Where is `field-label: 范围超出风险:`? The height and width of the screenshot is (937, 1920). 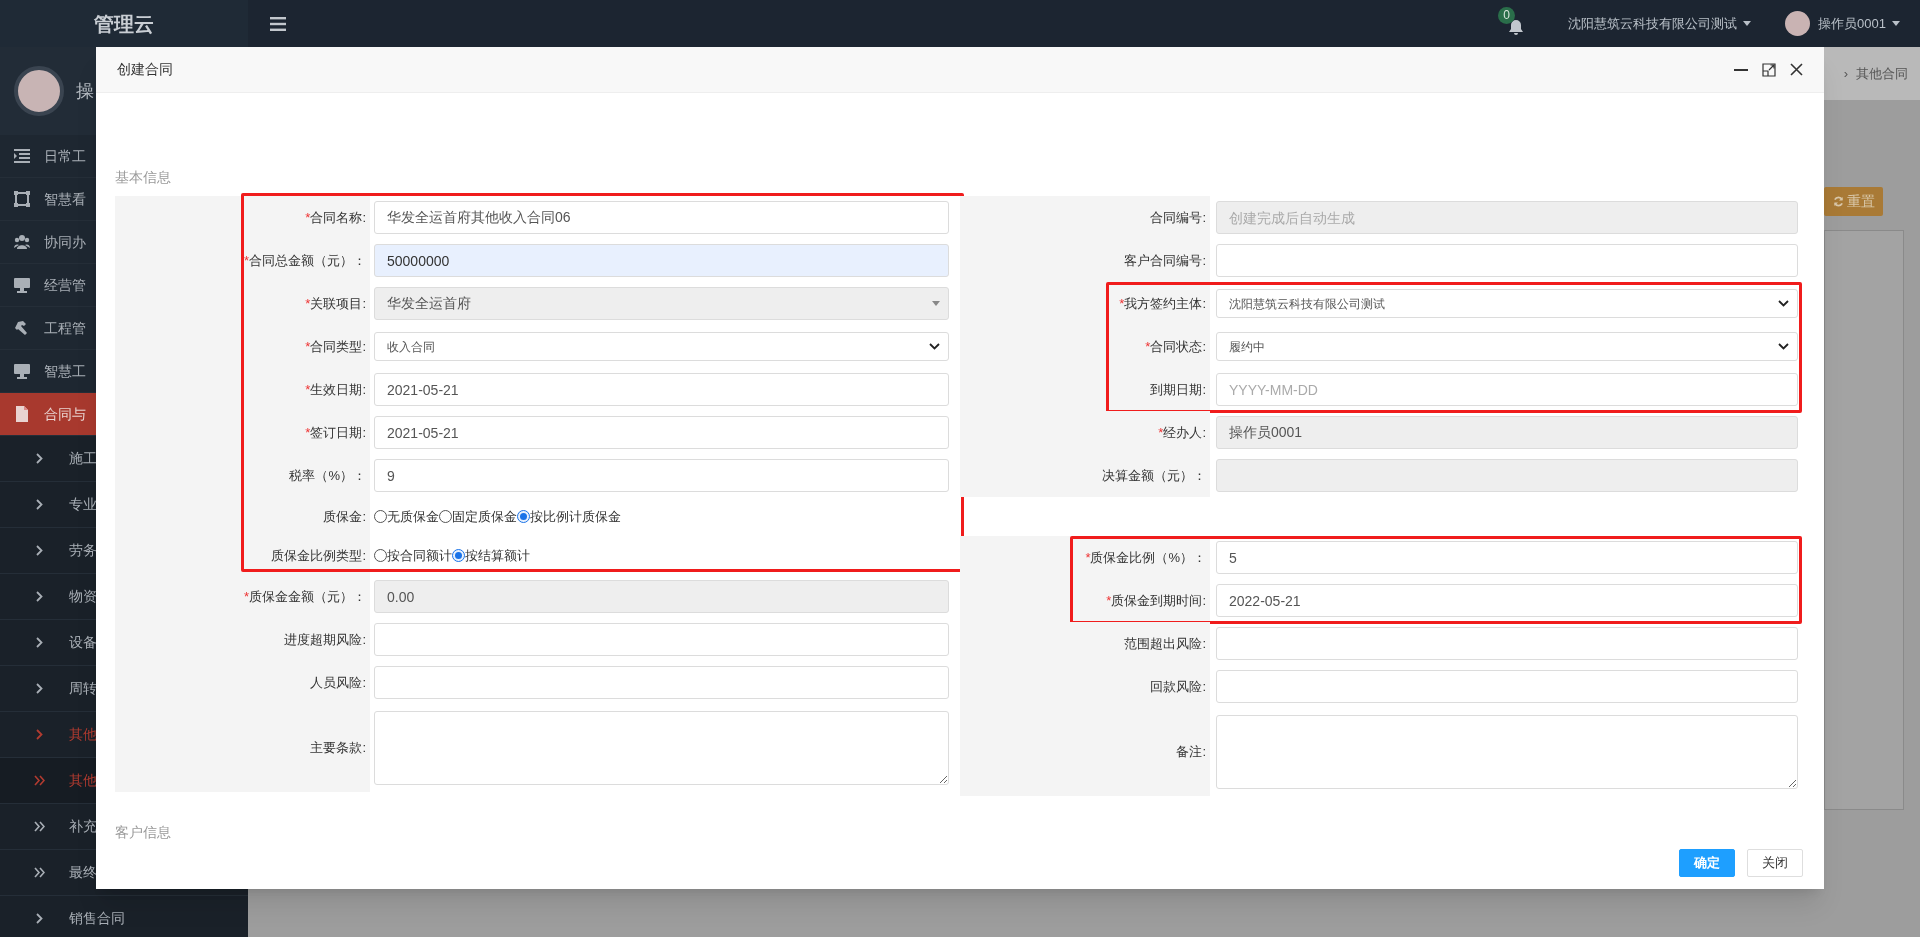 field-label: 范围超出风险: is located at coordinates (1165, 643).